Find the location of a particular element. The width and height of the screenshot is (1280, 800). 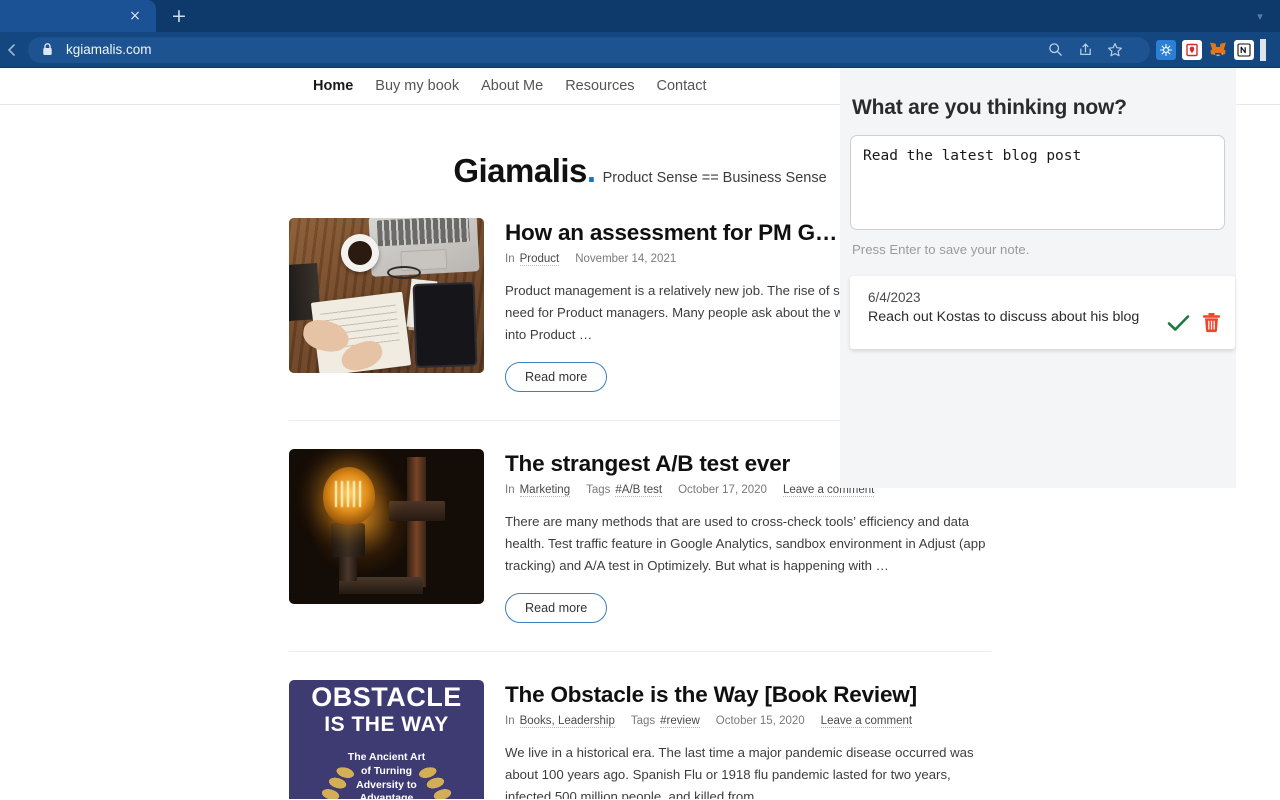

tab-list-chevron-down-icon: ▾ is located at coordinates (1260, 16).